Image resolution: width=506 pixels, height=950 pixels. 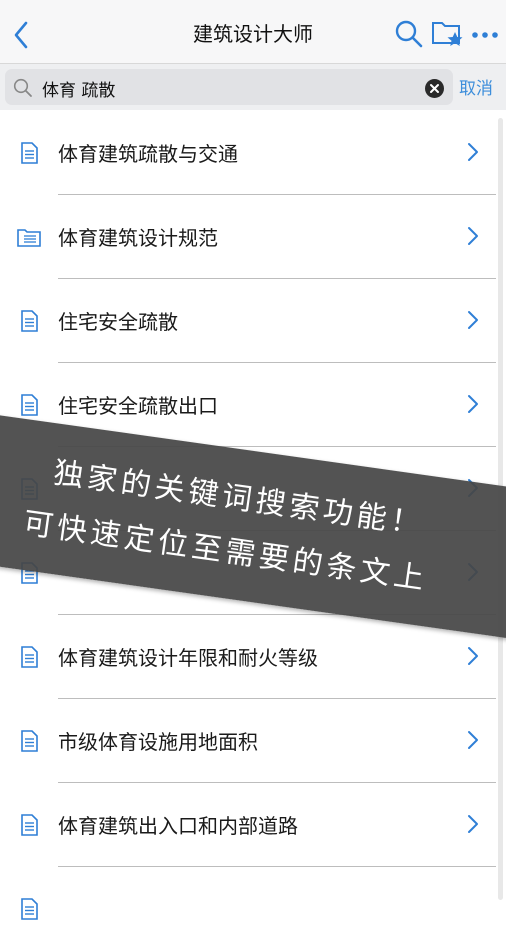 I want to click on search-input: 体育 疏散, so click(x=229, y=87).